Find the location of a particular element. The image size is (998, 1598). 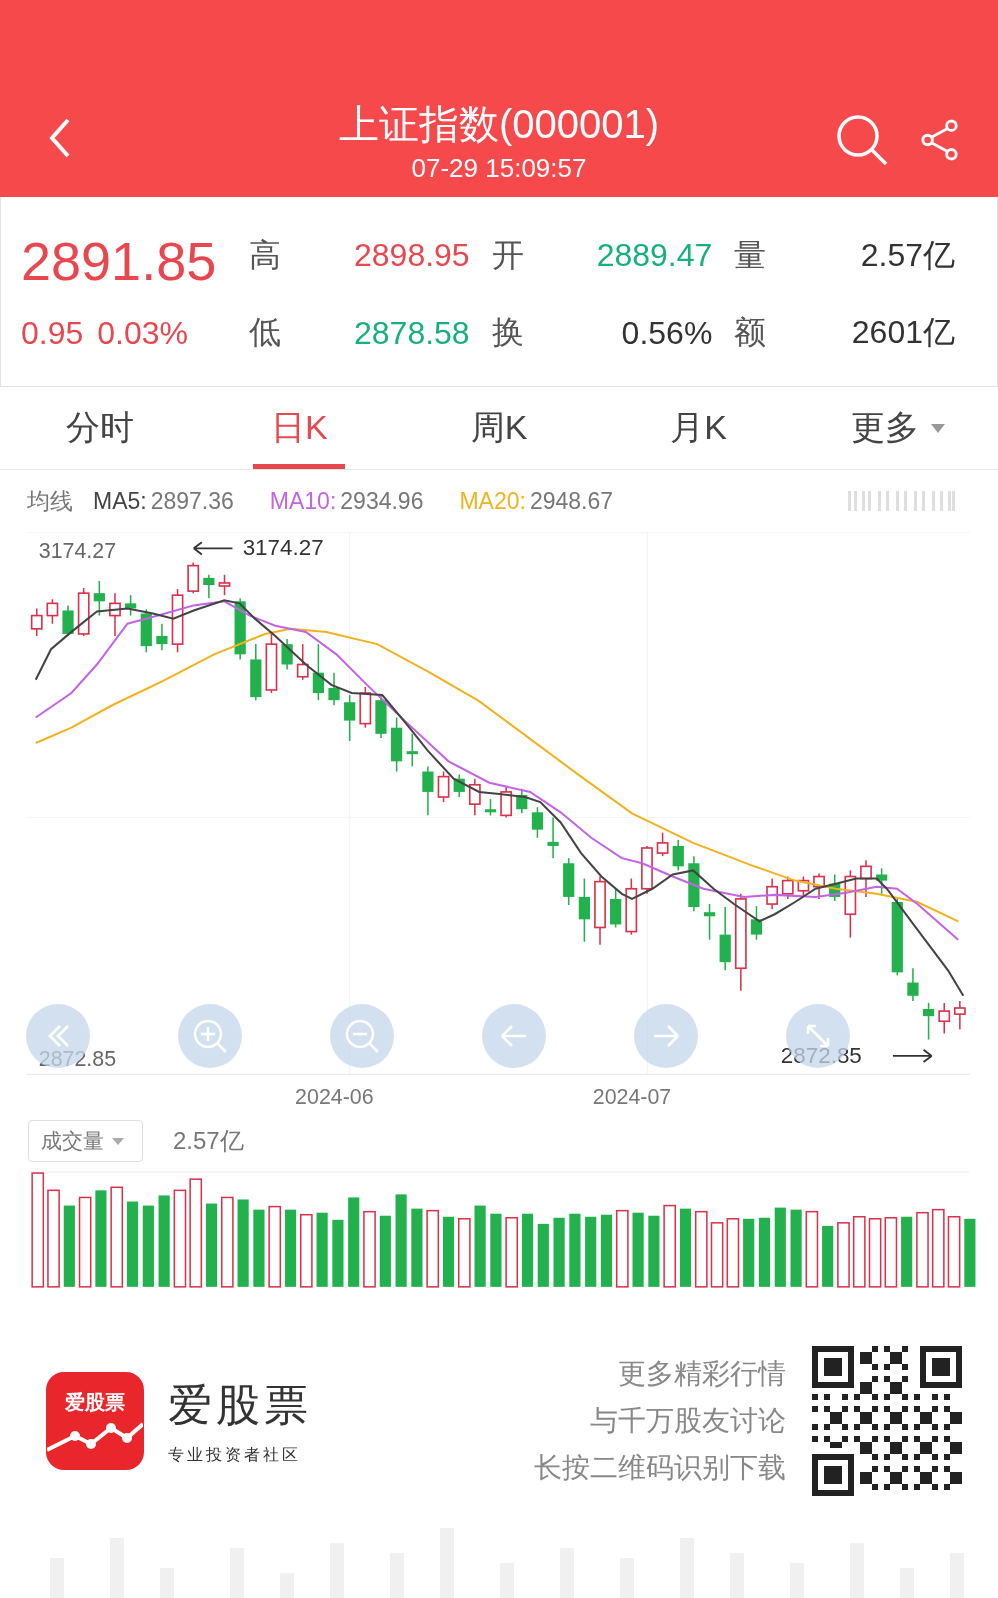

stat-value: 2.57亿 is located at coordinates (907, 255).